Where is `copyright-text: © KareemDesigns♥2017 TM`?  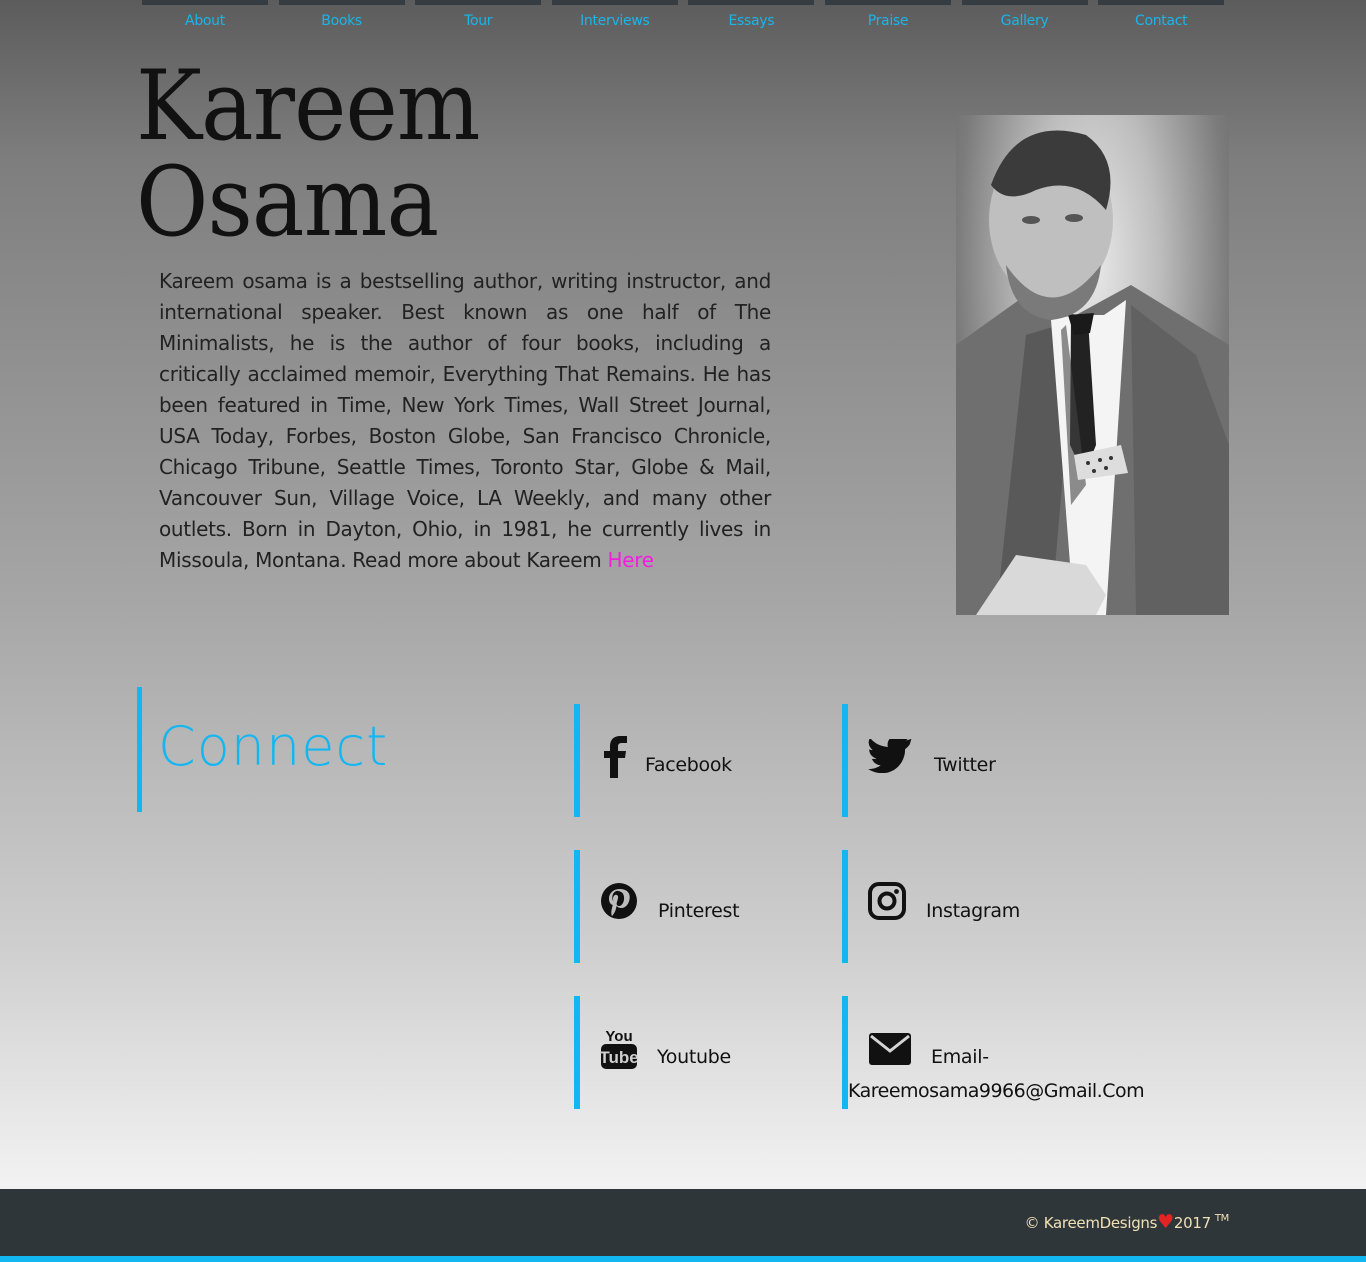
copyright-text: © KareemDesigns♥2017 TM is located at coordinates (1127, 1222).